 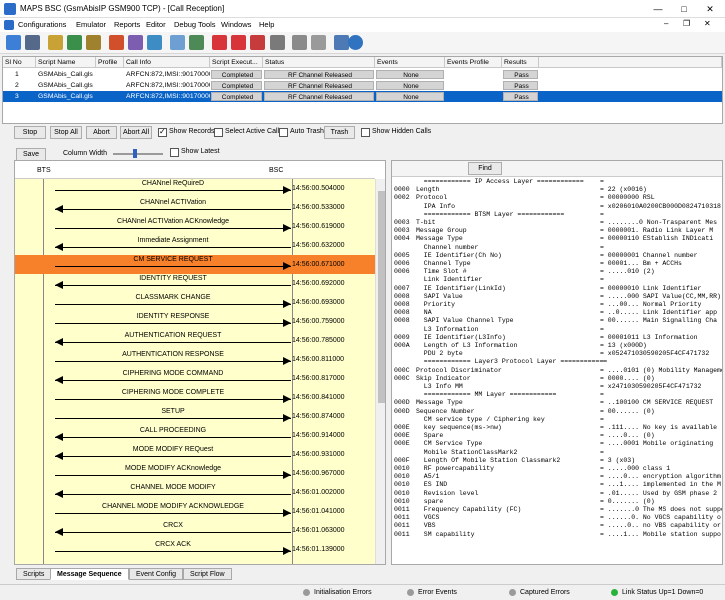 I want to click on sequence-message: IDENTITY REQUEST 14:56:00.692000, so click(x=195, y=283).